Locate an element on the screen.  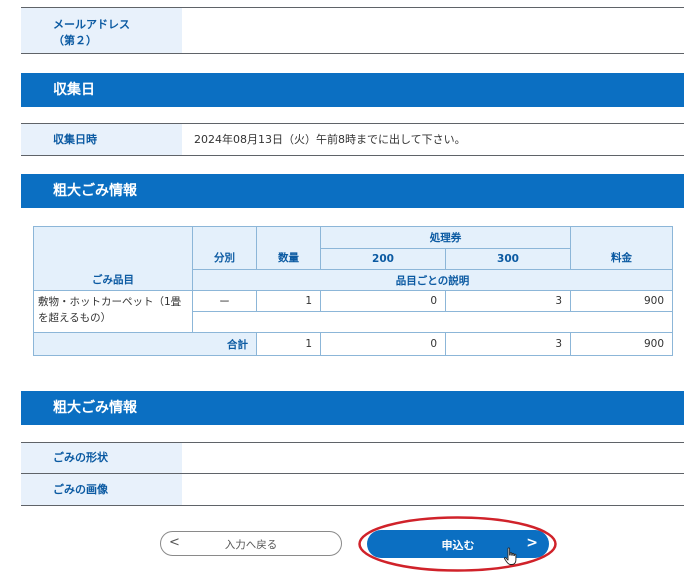
back-button-label: 入力へ戻る is located at coordinates (251, 545).